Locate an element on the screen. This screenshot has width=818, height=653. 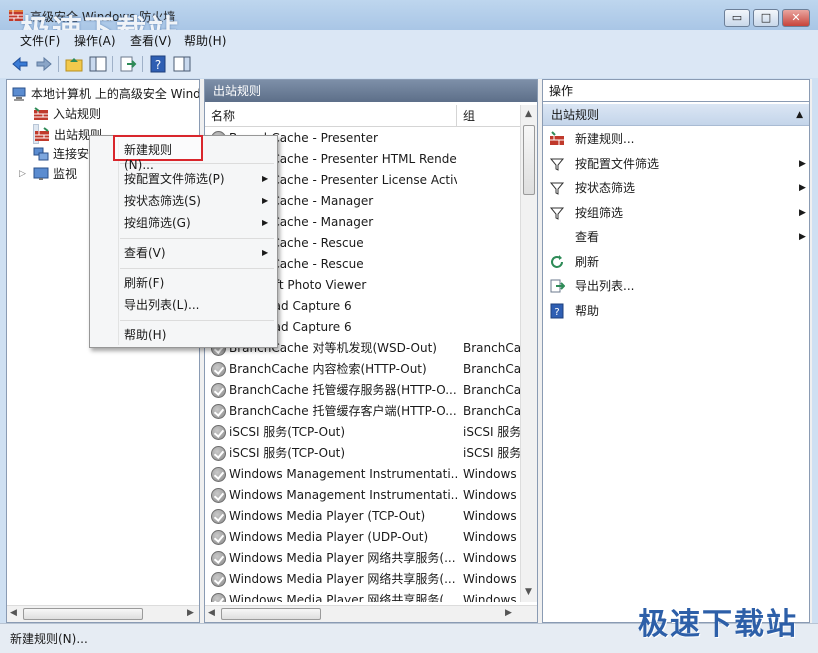
menu-view: 查看(V) is located at coordinates (151, 40).